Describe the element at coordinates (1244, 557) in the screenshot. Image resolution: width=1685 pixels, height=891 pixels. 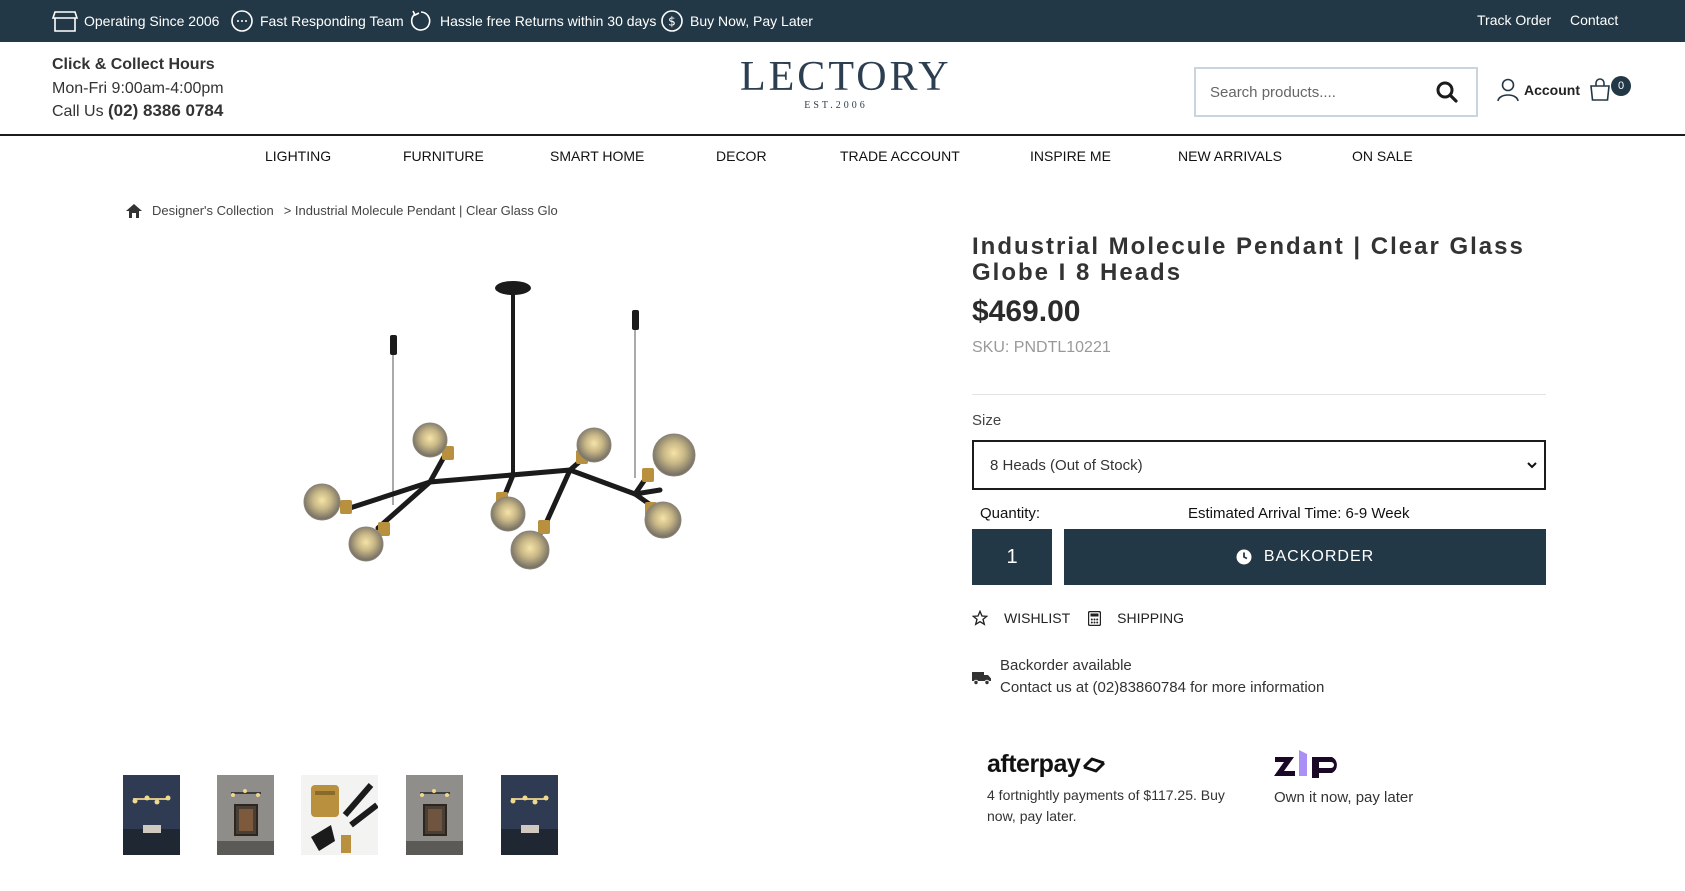
I see `clock-icon` at that location.